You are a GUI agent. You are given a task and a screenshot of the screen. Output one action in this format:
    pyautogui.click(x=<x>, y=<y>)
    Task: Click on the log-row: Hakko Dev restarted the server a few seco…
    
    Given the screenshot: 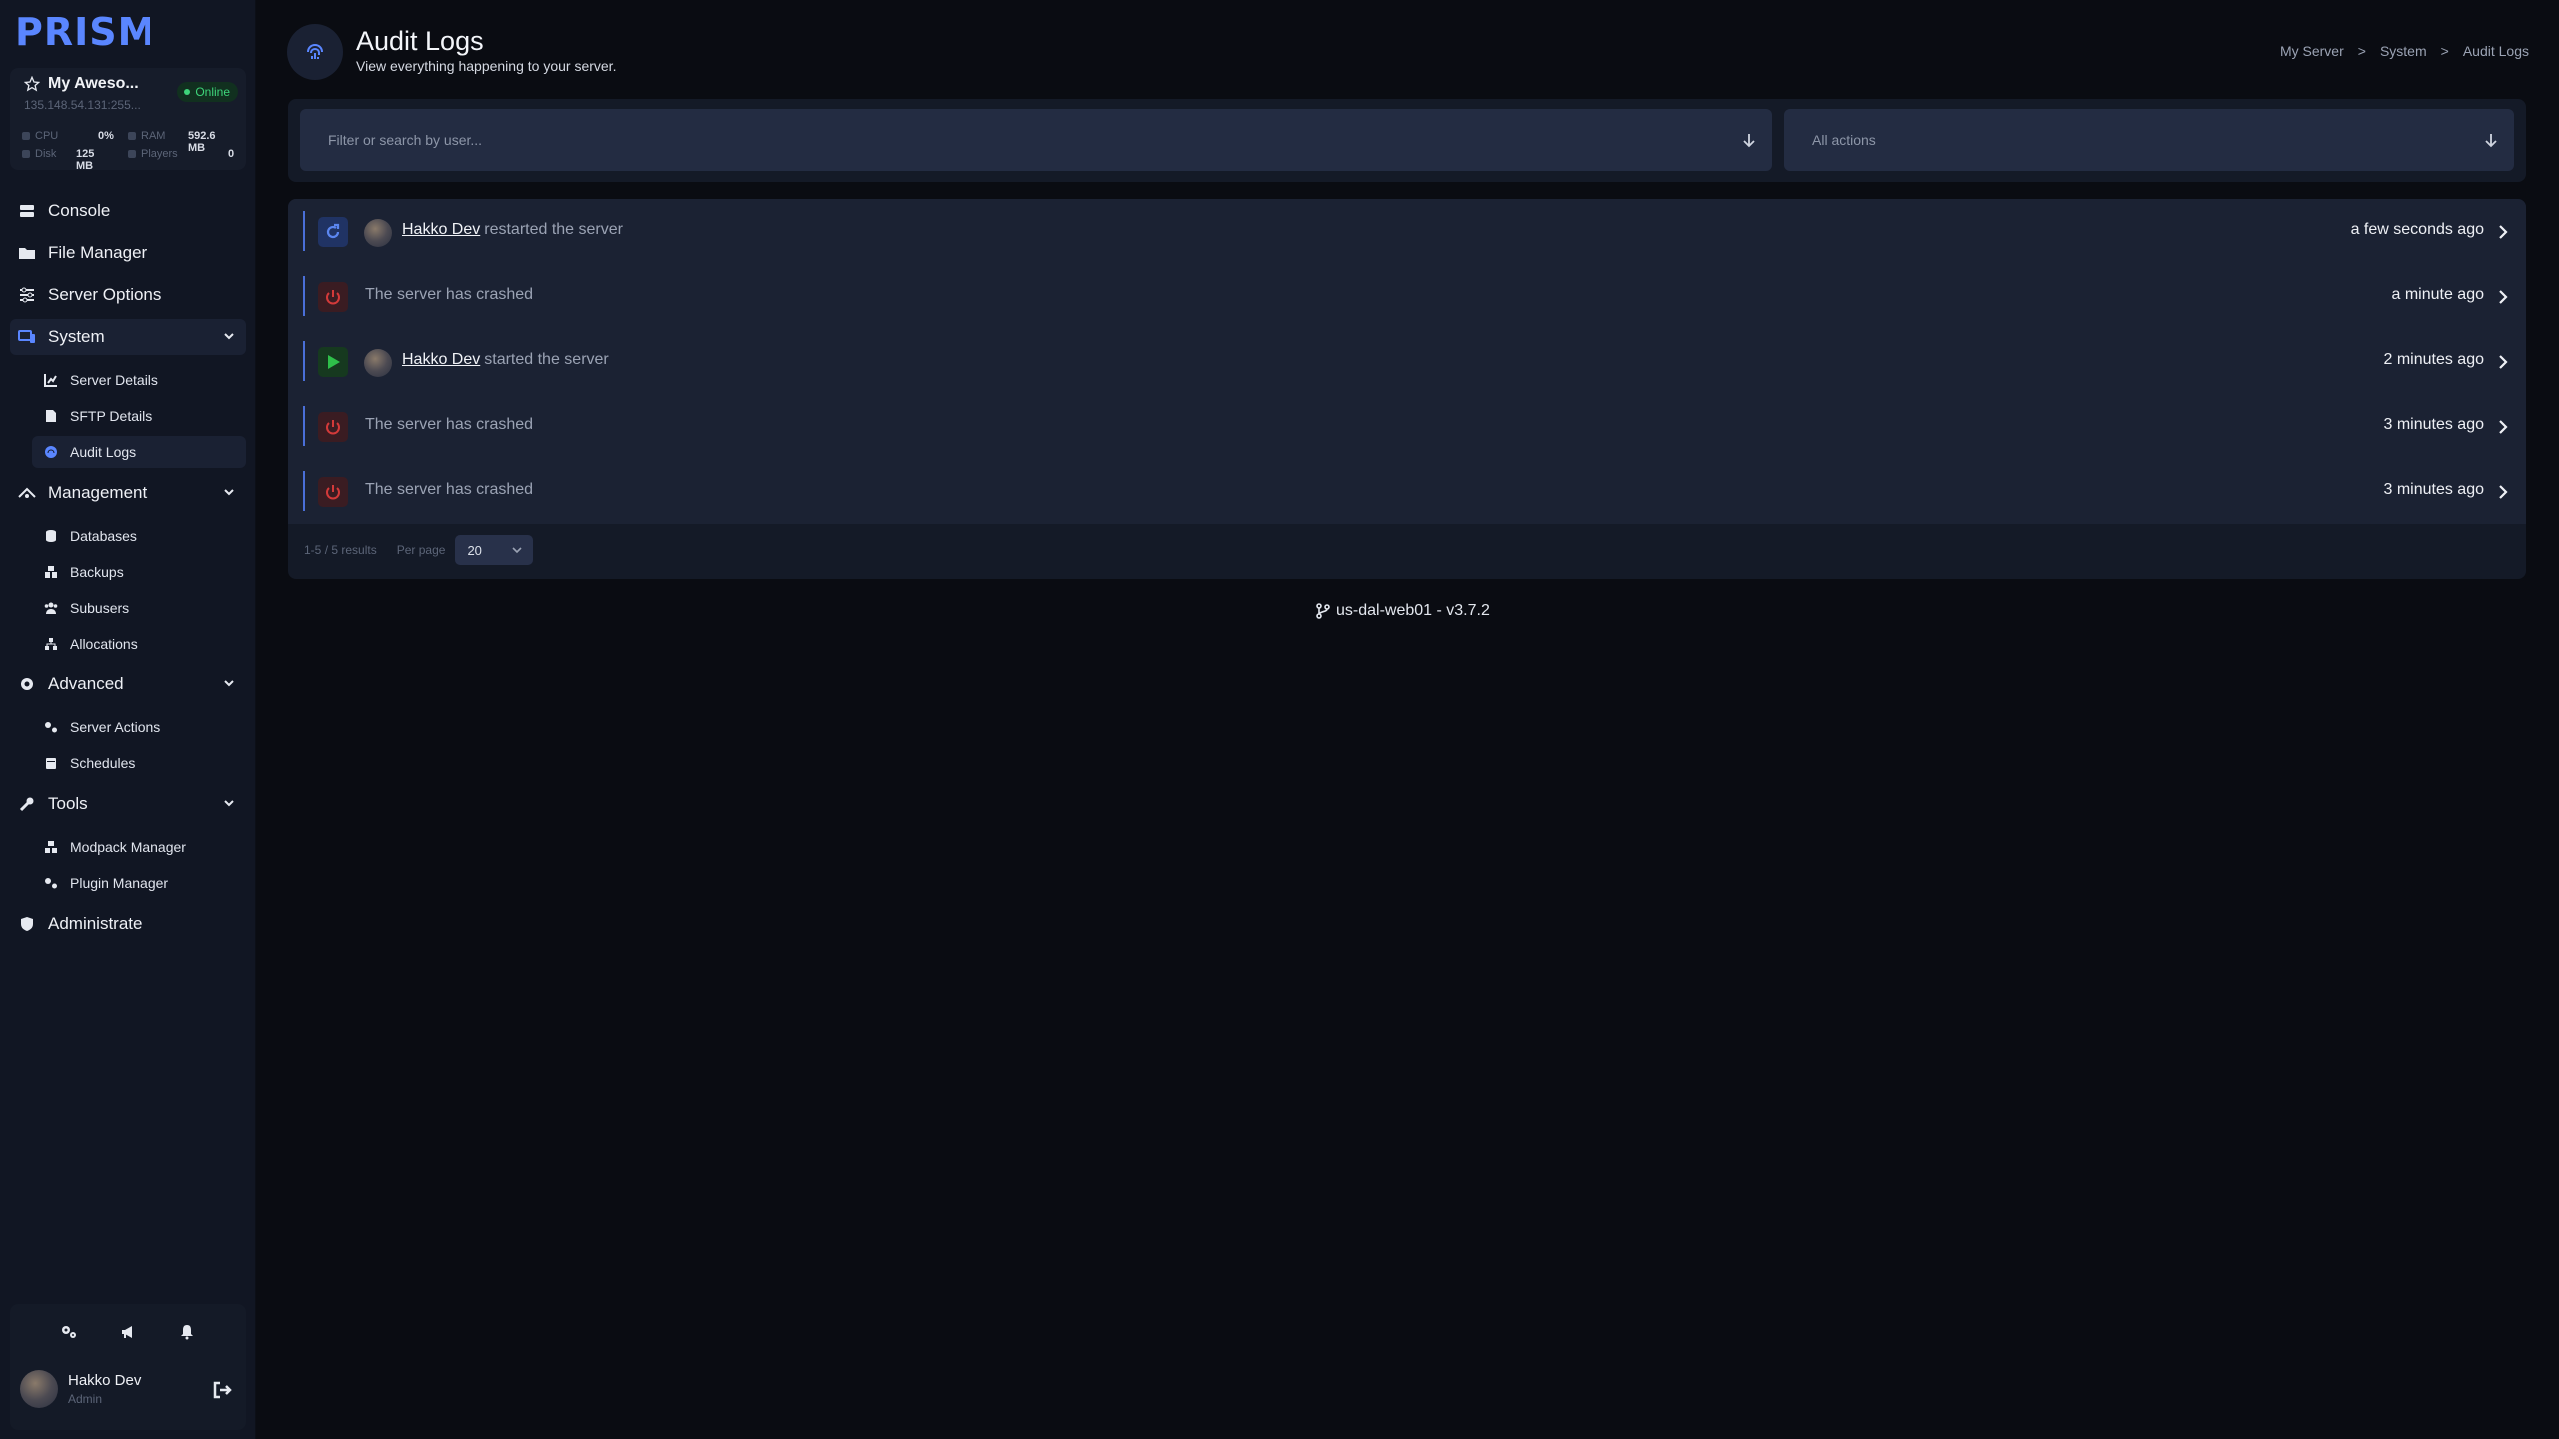 What is the action you would take?
    pyautogui.click(x=1407, y=231)
    